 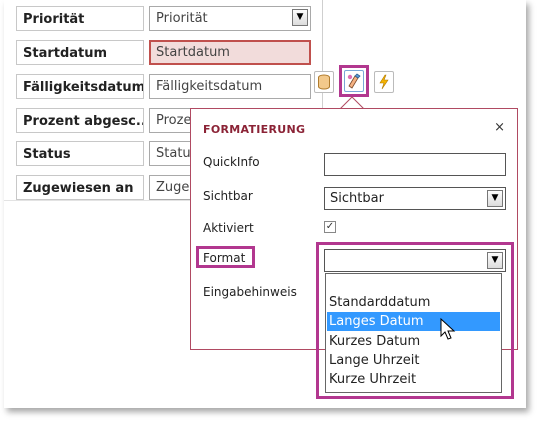 I want to click on field-label-prioritaet: Priorität, so click(x=80, y=18).